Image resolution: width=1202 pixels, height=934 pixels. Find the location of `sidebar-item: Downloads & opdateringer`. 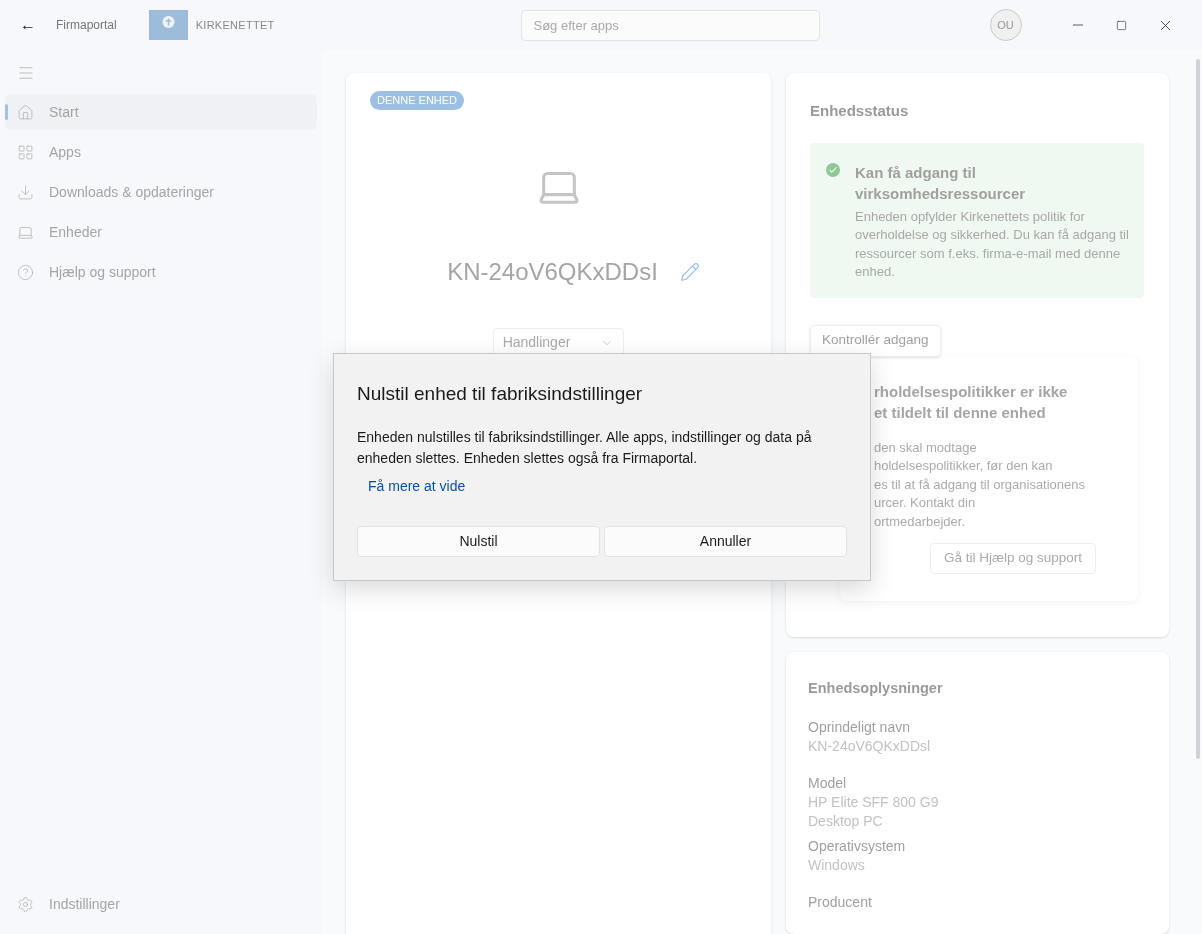

sidebar-item: Downloads & opdateringer is located at coordinates (161, 192).